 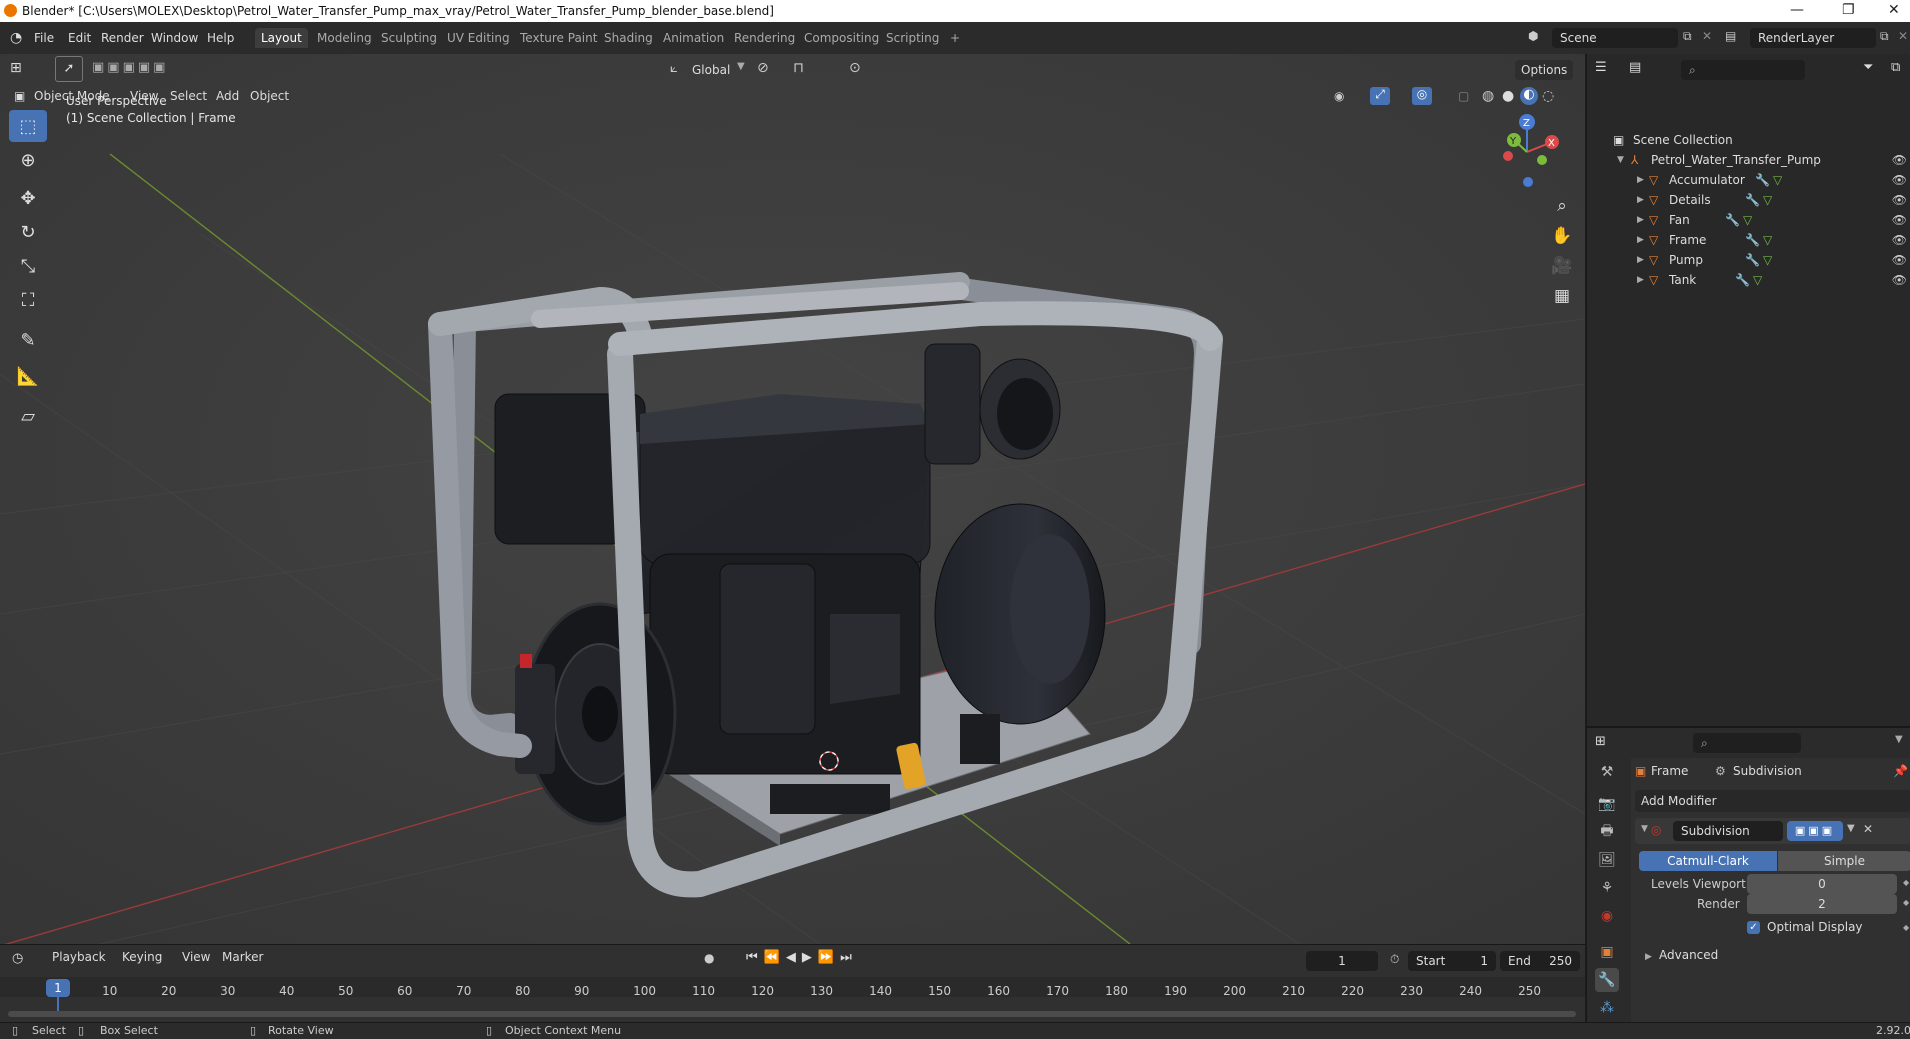 I want to click on tab-scripting: Scripting, so click(x=912, y=38).